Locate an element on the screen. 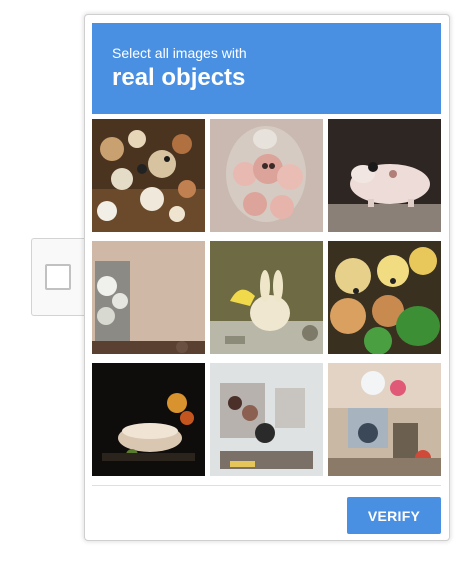  footer-divider is located at coordinates (266, 485).